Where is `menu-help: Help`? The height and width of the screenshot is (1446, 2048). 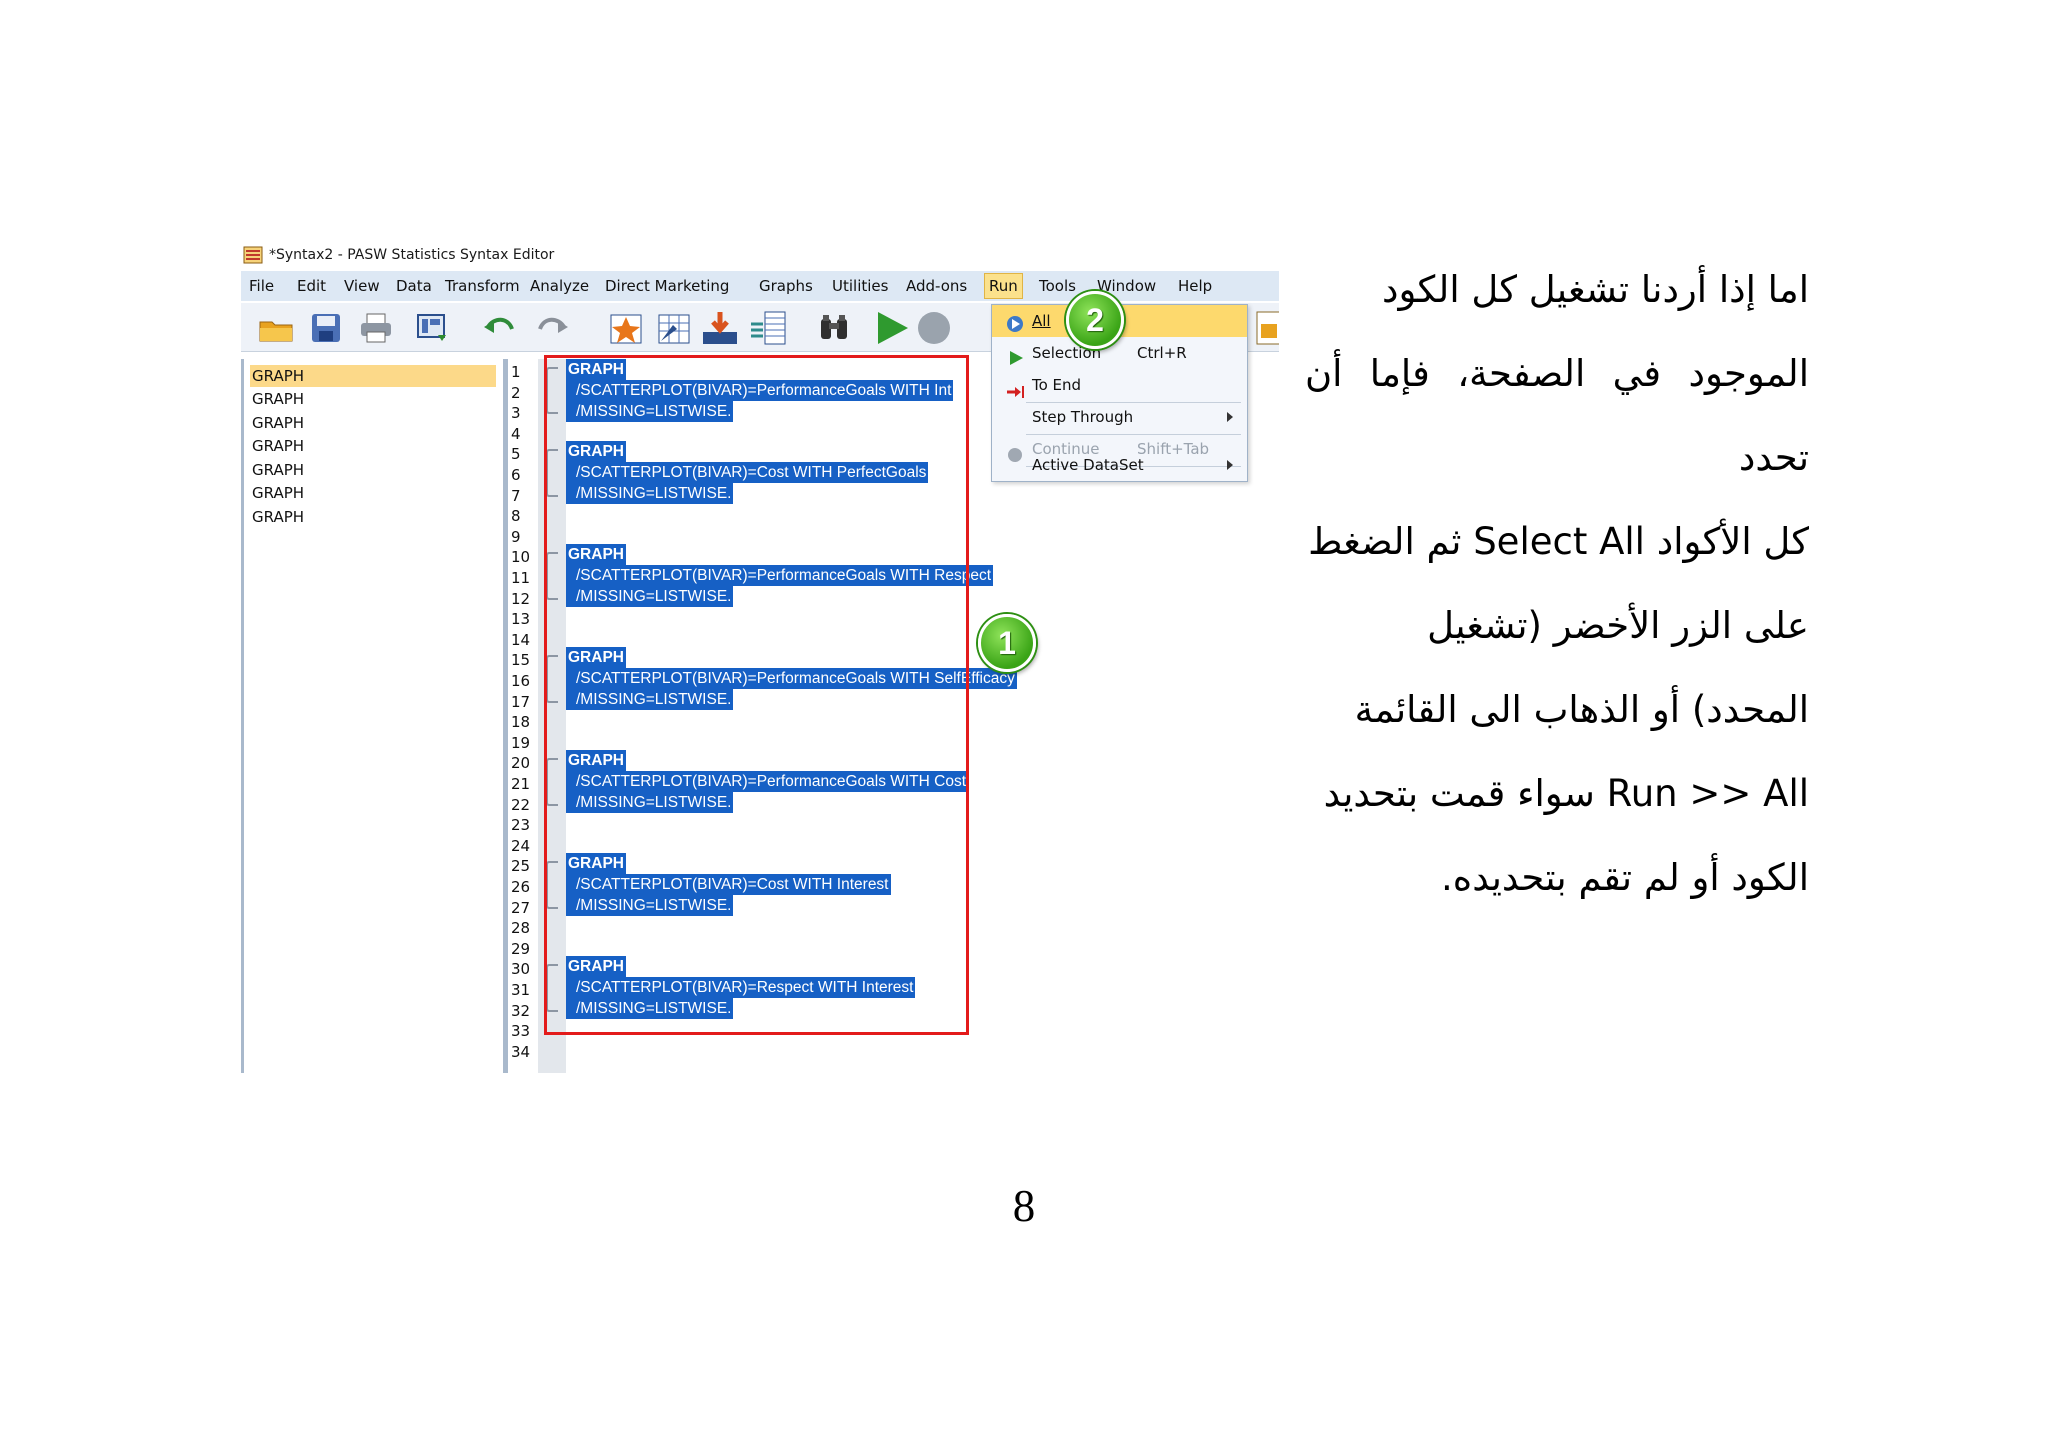 menu-help: Help is located at coordinates (1195, 286).